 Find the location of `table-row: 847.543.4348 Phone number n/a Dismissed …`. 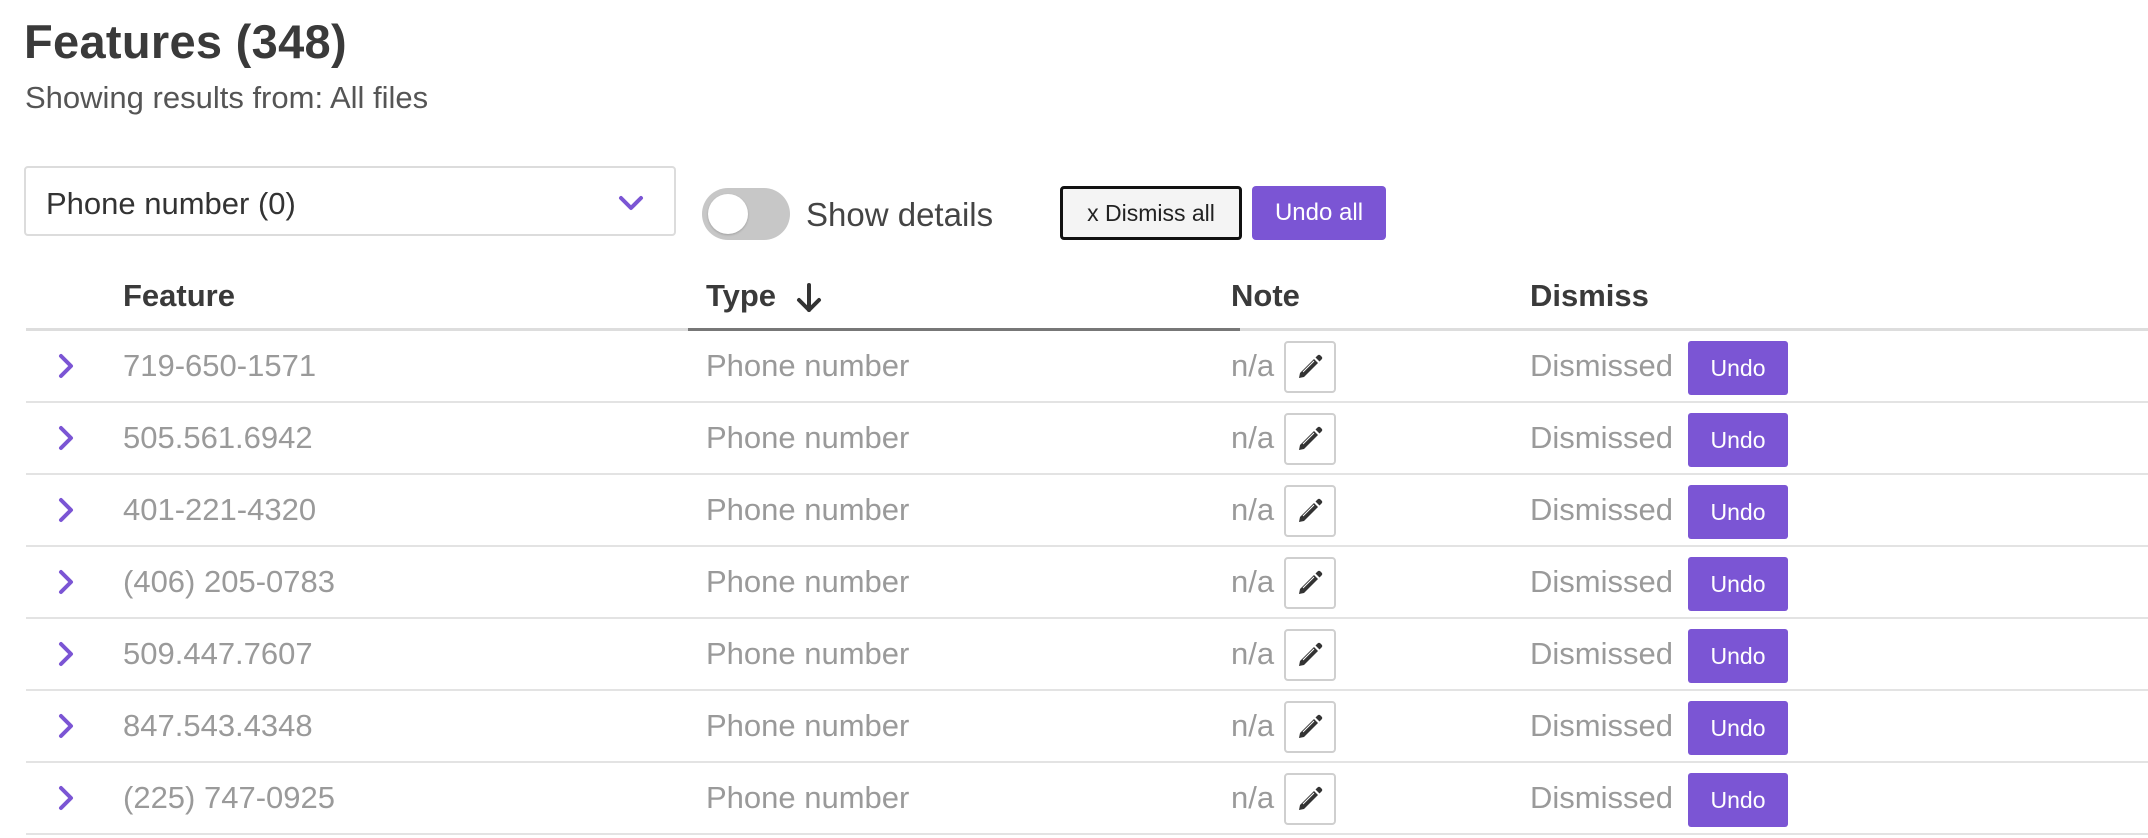

table-row: 847.543.4348 Phone number n/a Dismissed … is located at coordinates (1087, 727).